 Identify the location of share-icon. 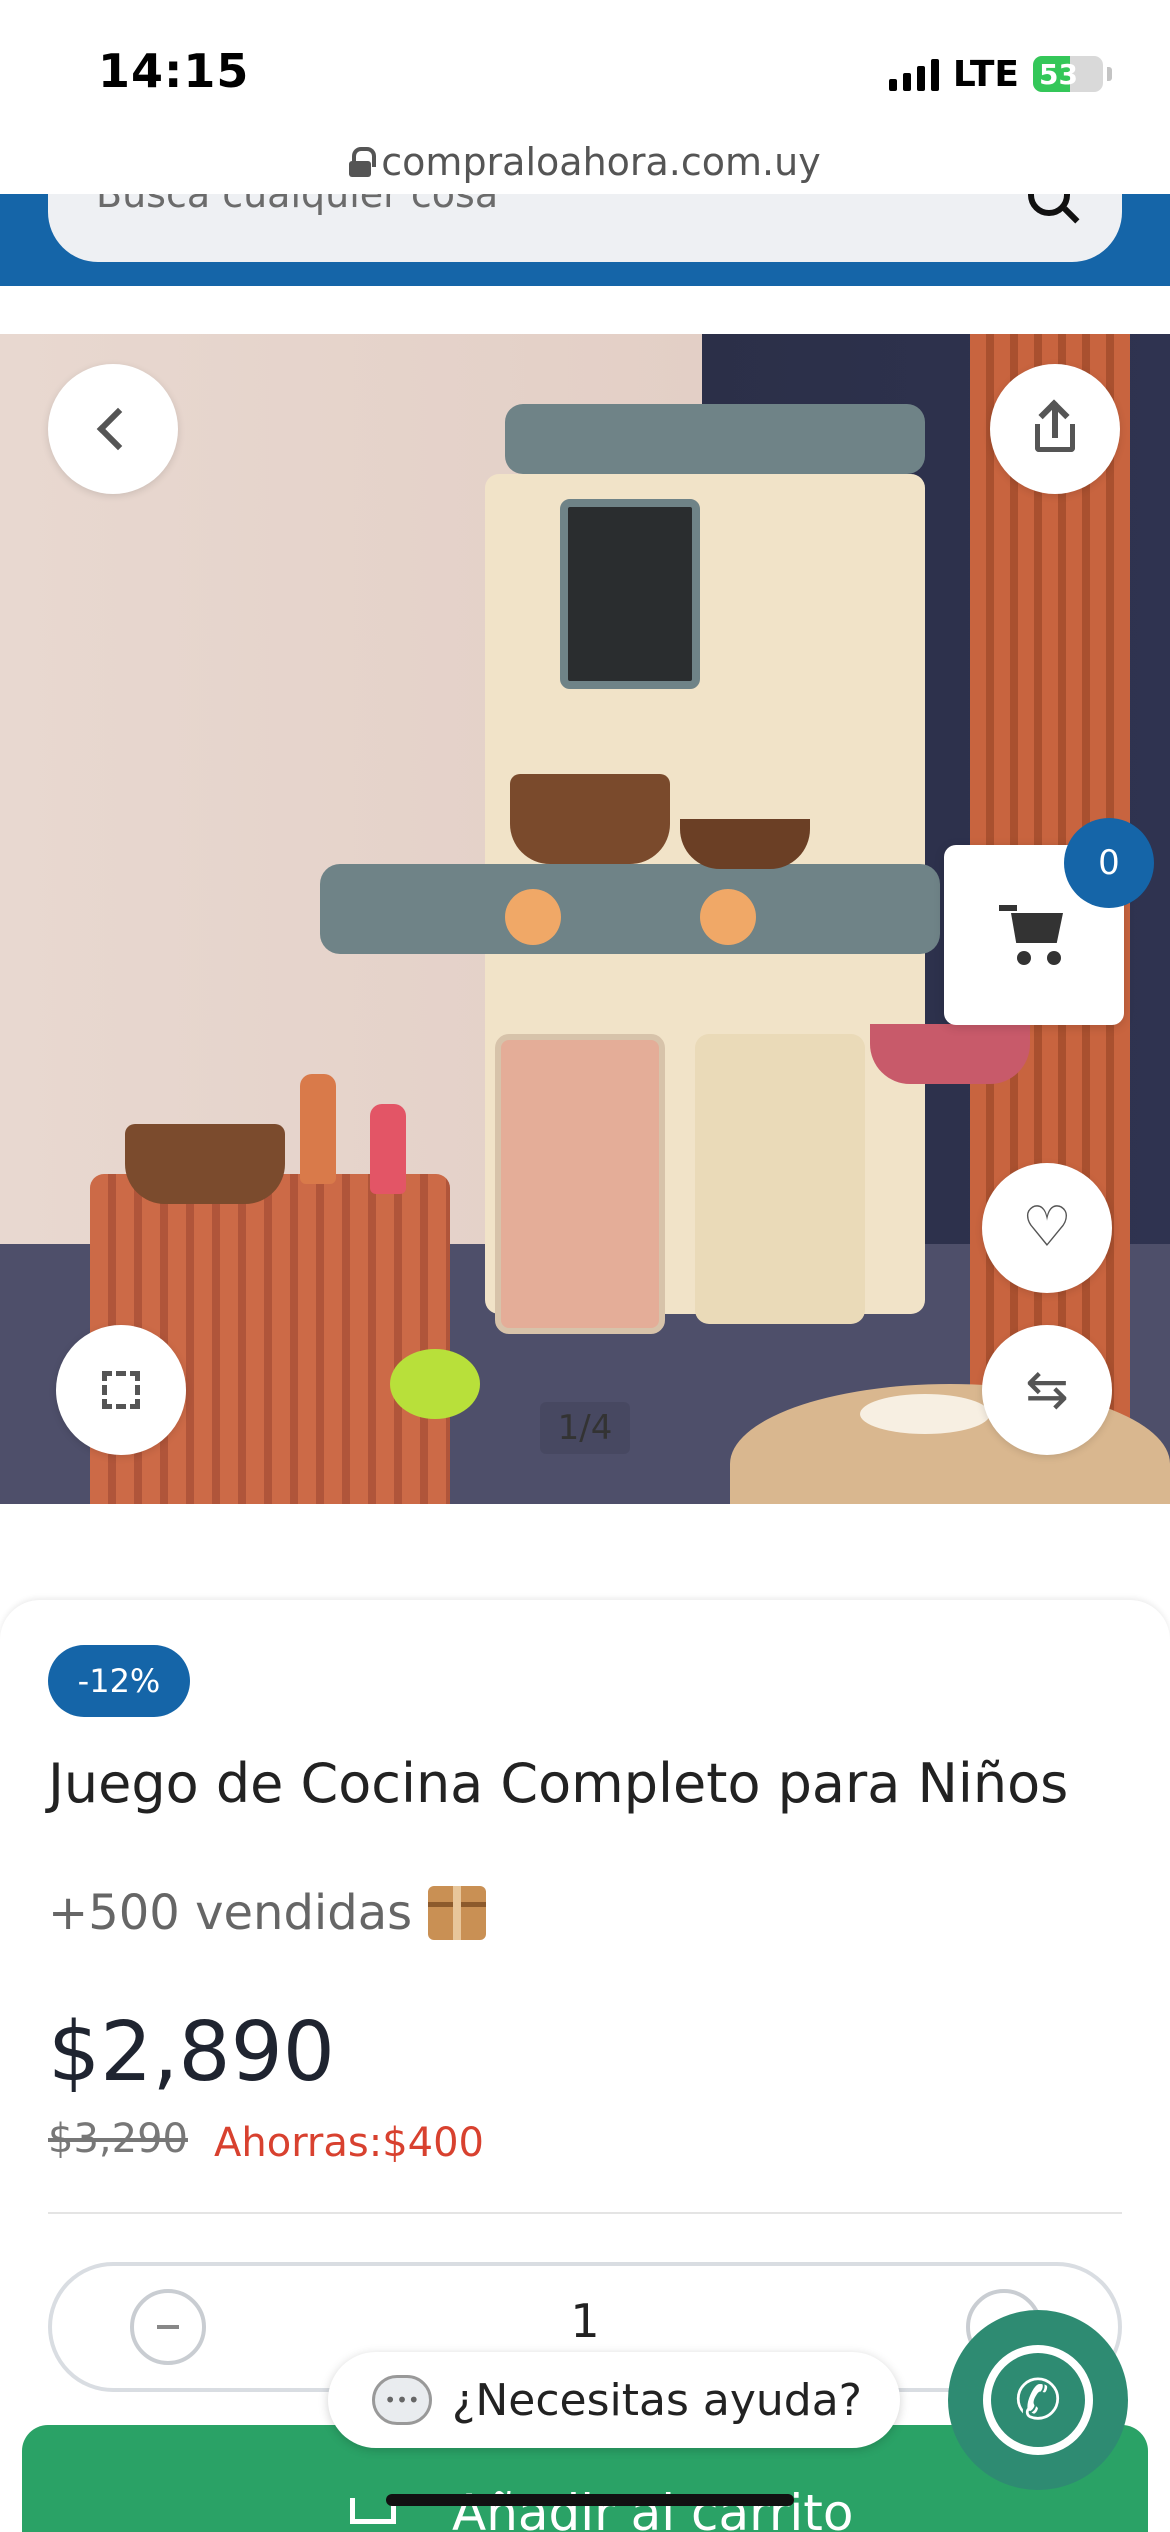
(1055, 429).